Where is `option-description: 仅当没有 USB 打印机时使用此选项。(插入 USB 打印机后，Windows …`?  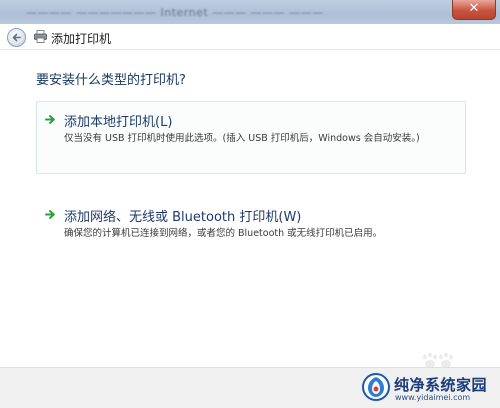
option-description: 仅当没有 USB 打印机时使用此选项。(插入 USB 打印机后，Windows … is located at coordinates (242, 138).